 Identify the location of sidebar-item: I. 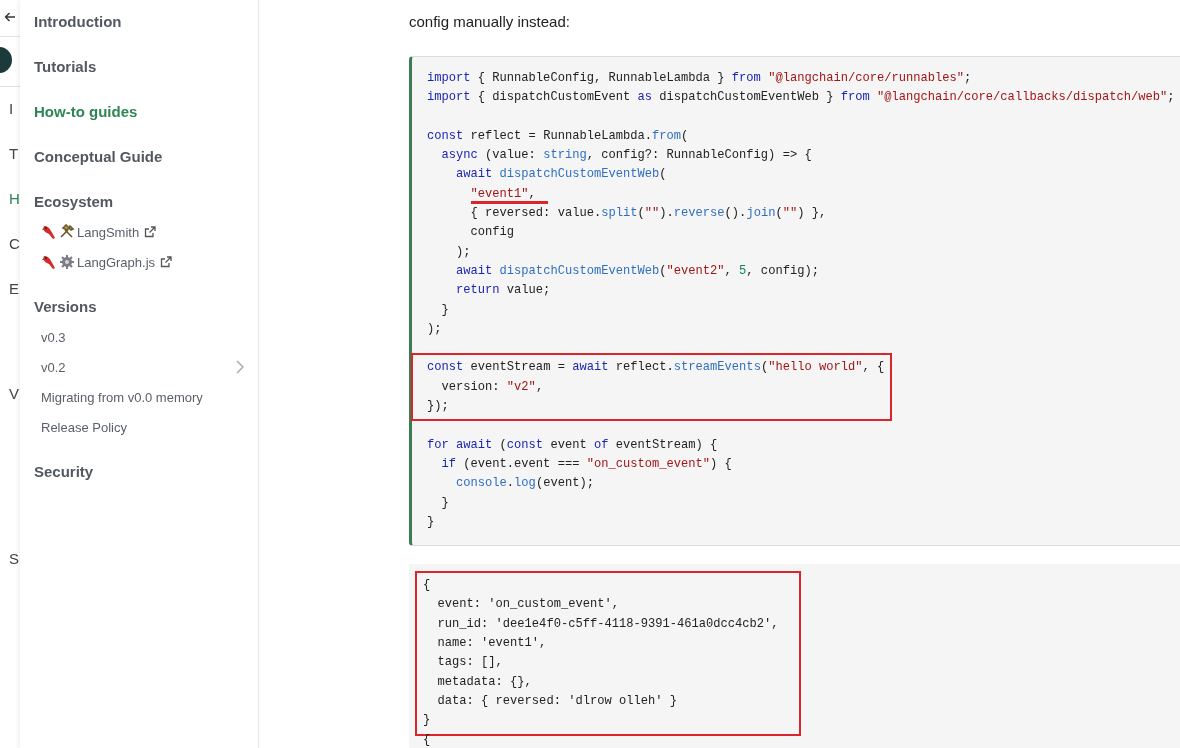
(14, 109).